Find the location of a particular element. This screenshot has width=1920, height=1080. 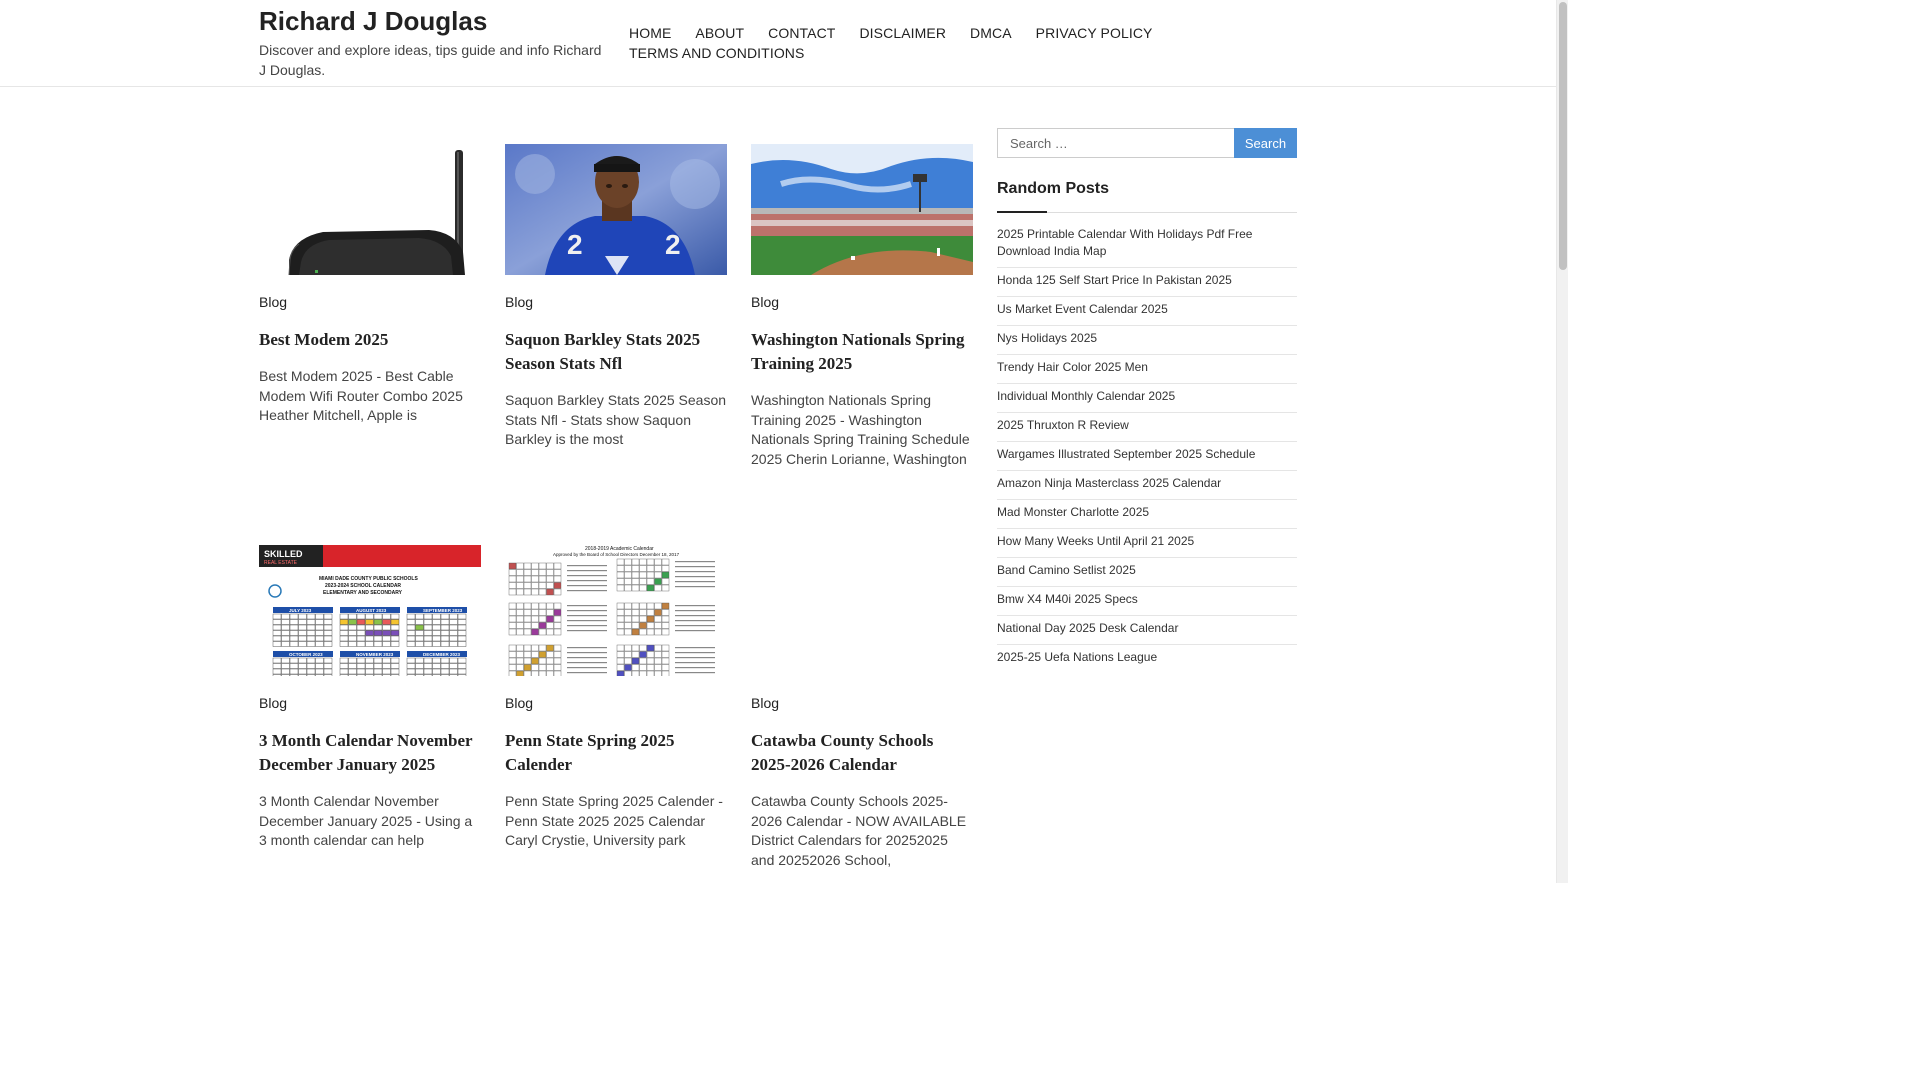

post-thumbnail-empty is located at coordinates (862, 610).